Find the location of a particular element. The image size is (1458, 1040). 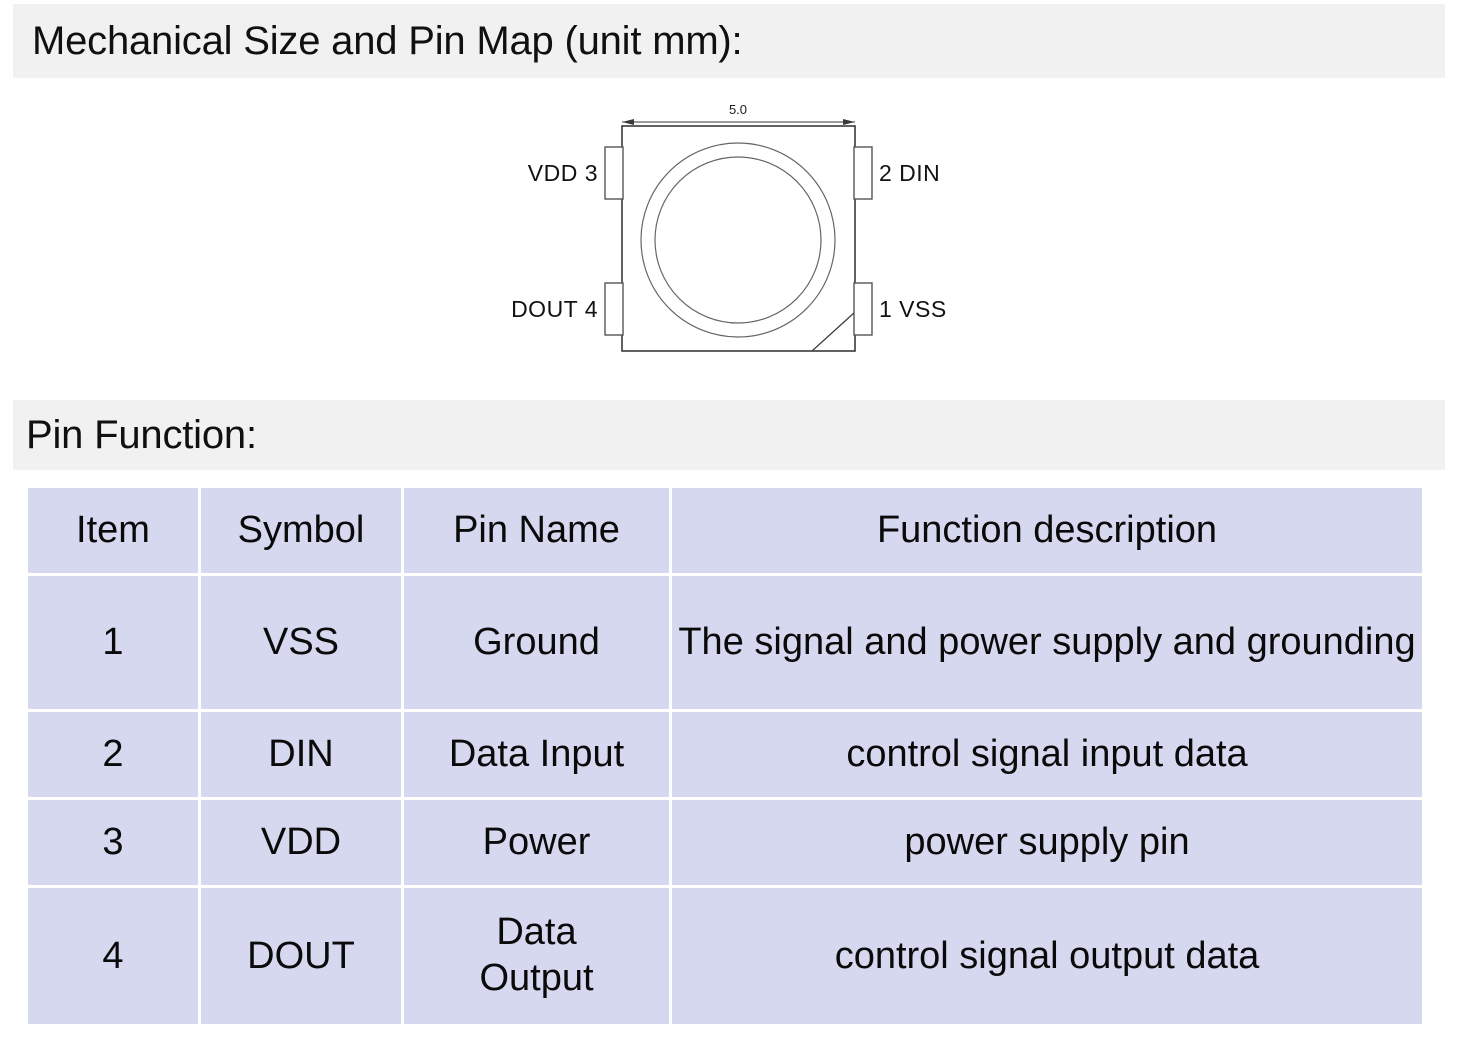

pin-function-heading-band: Pin Function: is located at coordinates (729, 435).